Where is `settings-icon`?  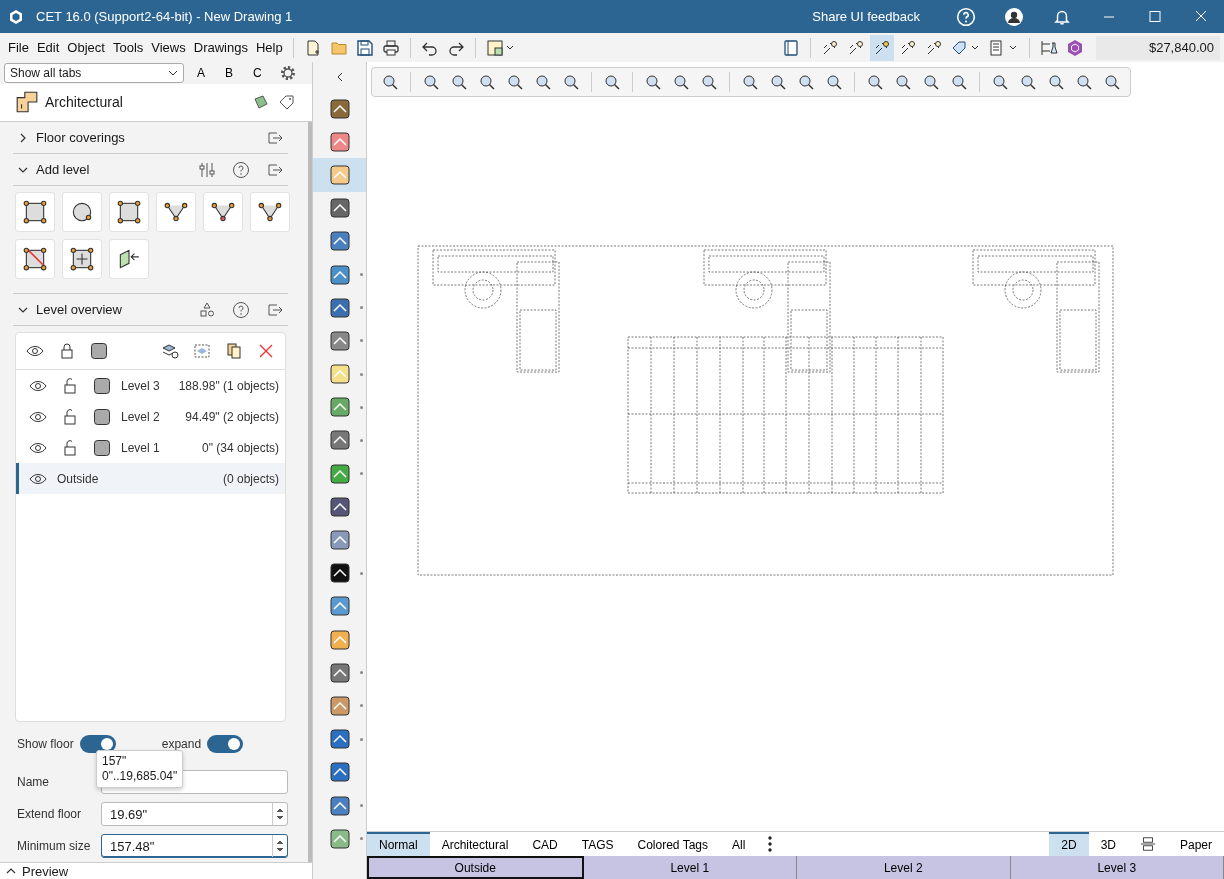 settings-icon is located at coordinates (287, 72).